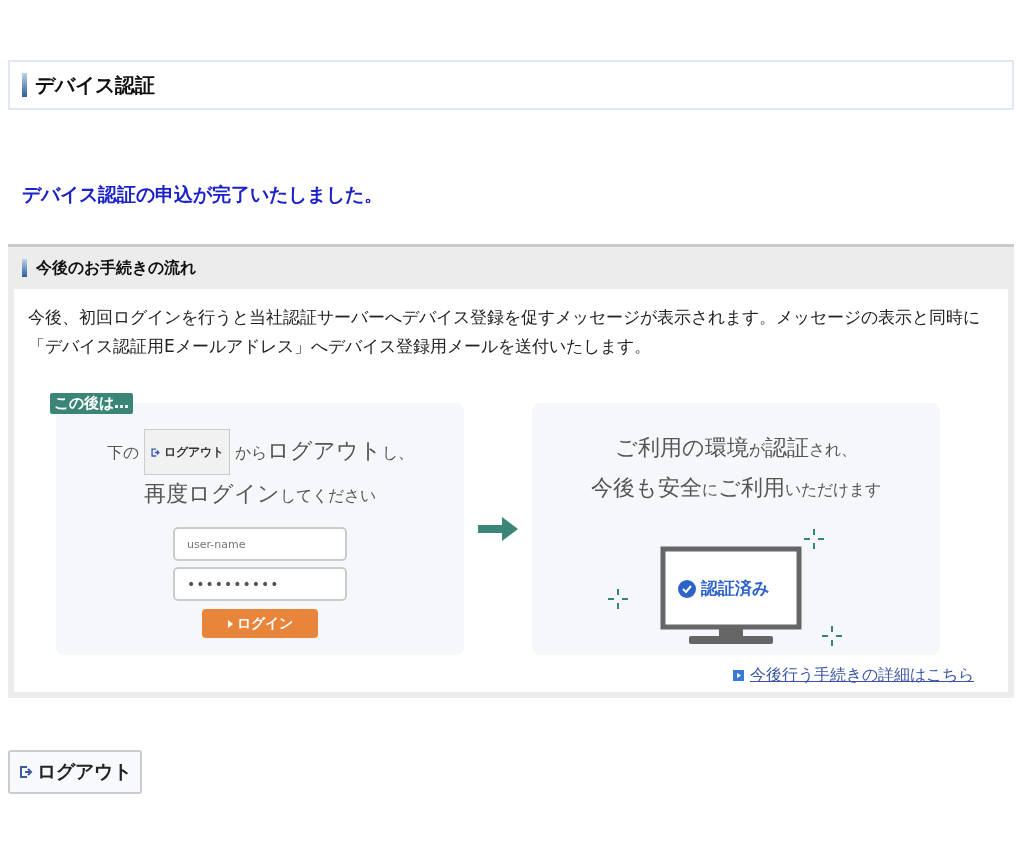 This screenshot has height=850, width=1024. Describe the element at coordinates (24, 268) in the screenshot. I see `section-marker` at that location.